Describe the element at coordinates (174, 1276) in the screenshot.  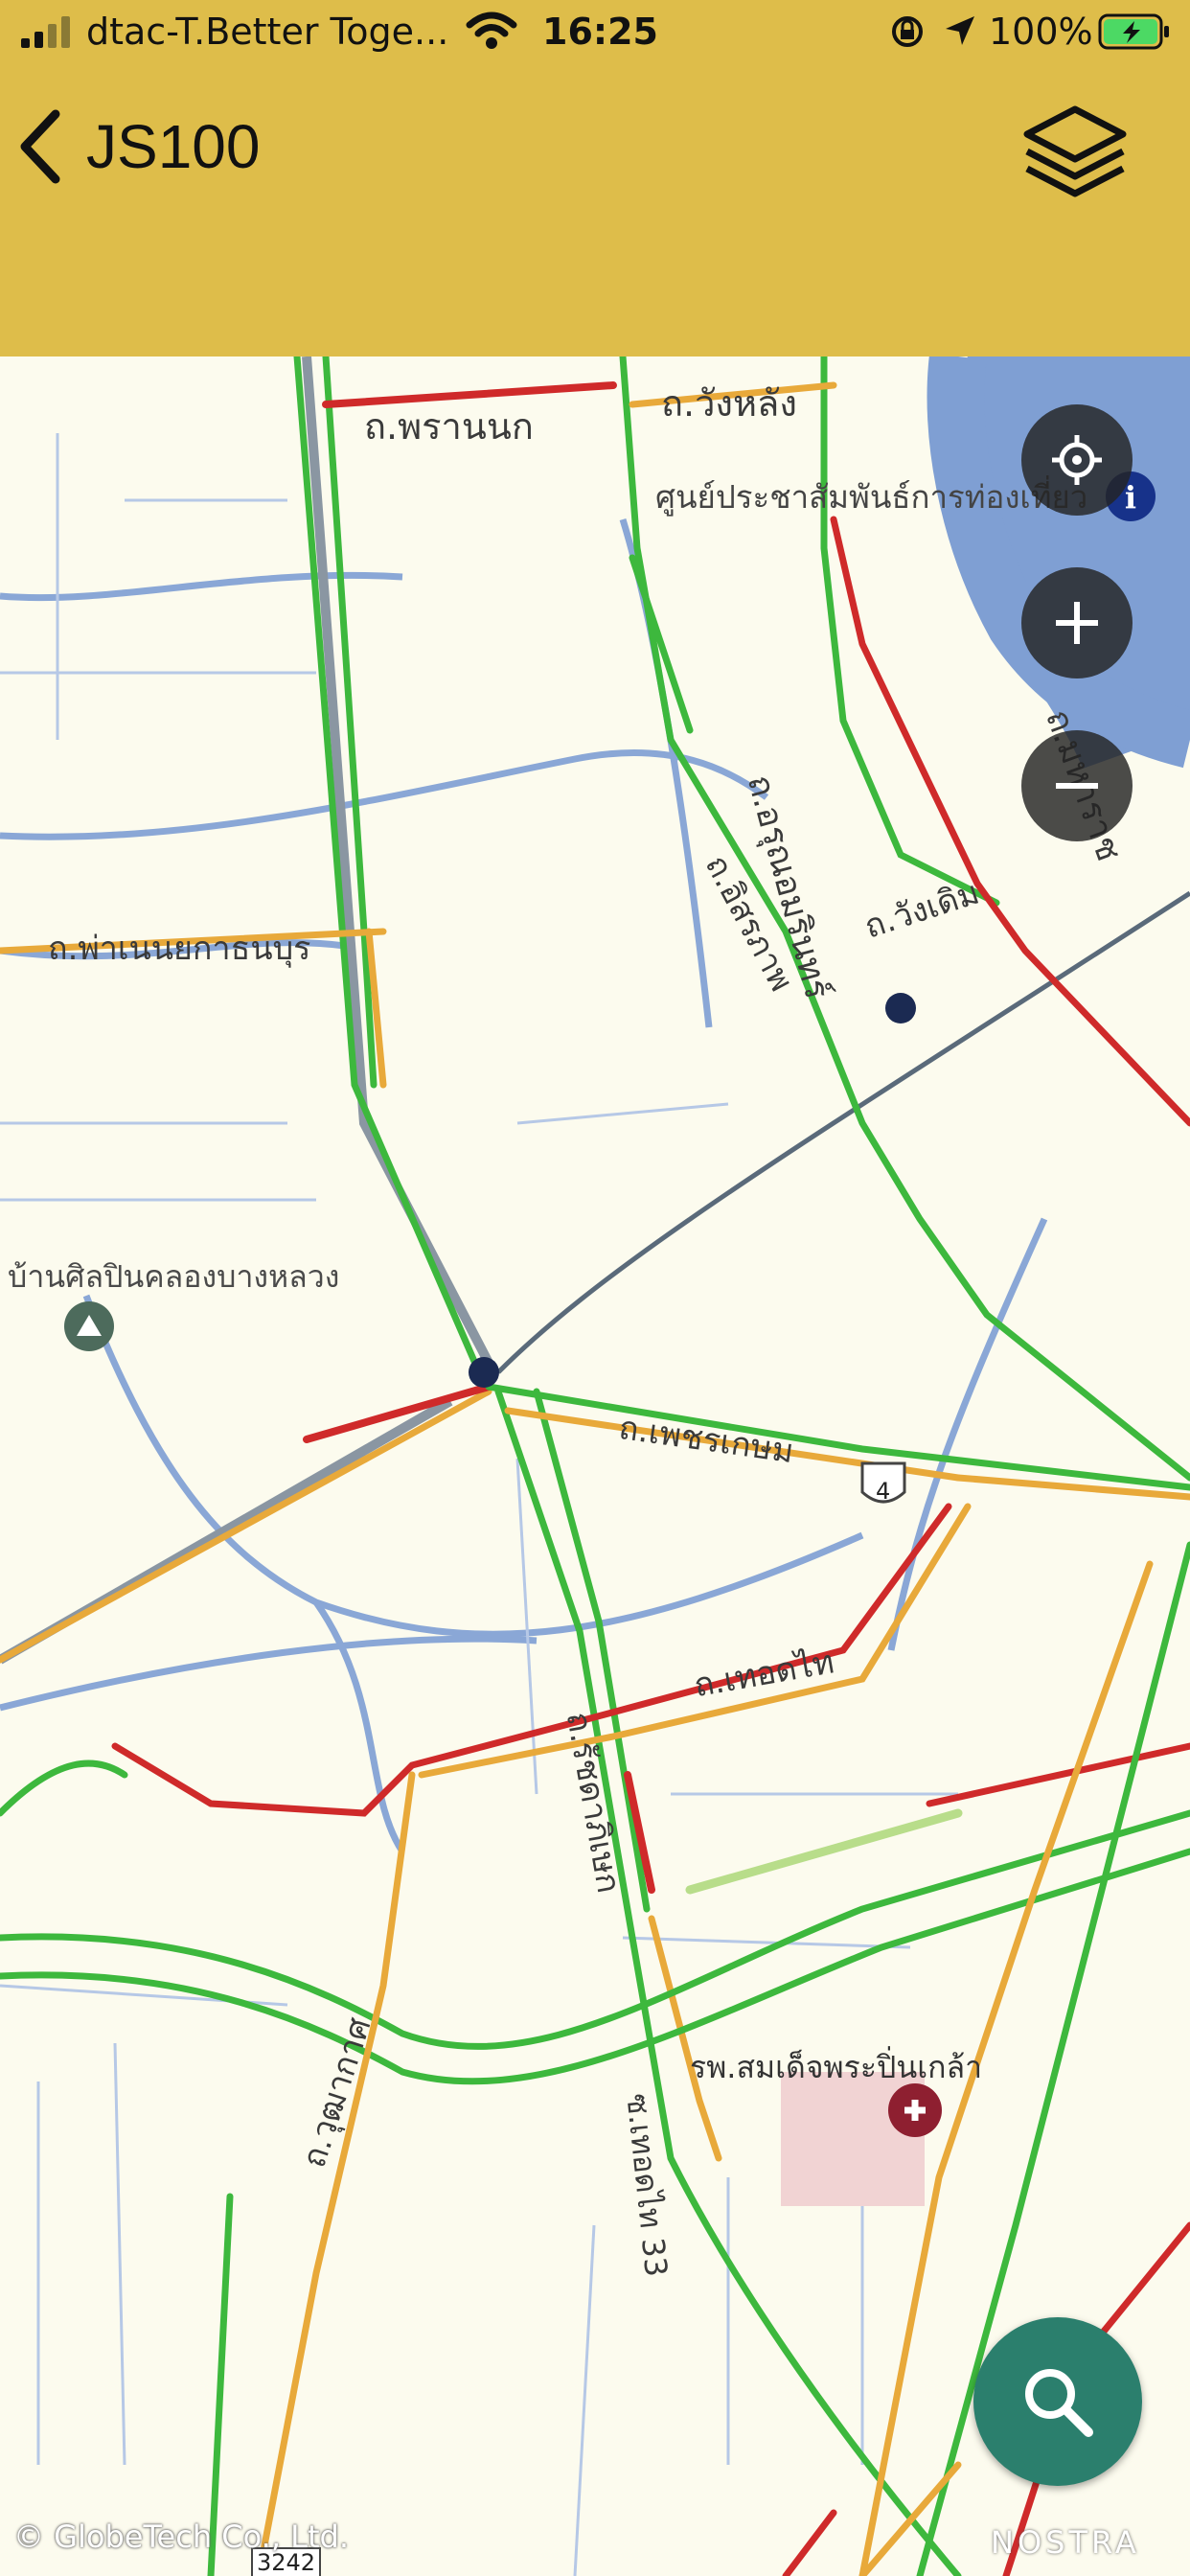
I see `label-baan-silapin: บ้านศิลปินคลองบางหลวง` at that location.